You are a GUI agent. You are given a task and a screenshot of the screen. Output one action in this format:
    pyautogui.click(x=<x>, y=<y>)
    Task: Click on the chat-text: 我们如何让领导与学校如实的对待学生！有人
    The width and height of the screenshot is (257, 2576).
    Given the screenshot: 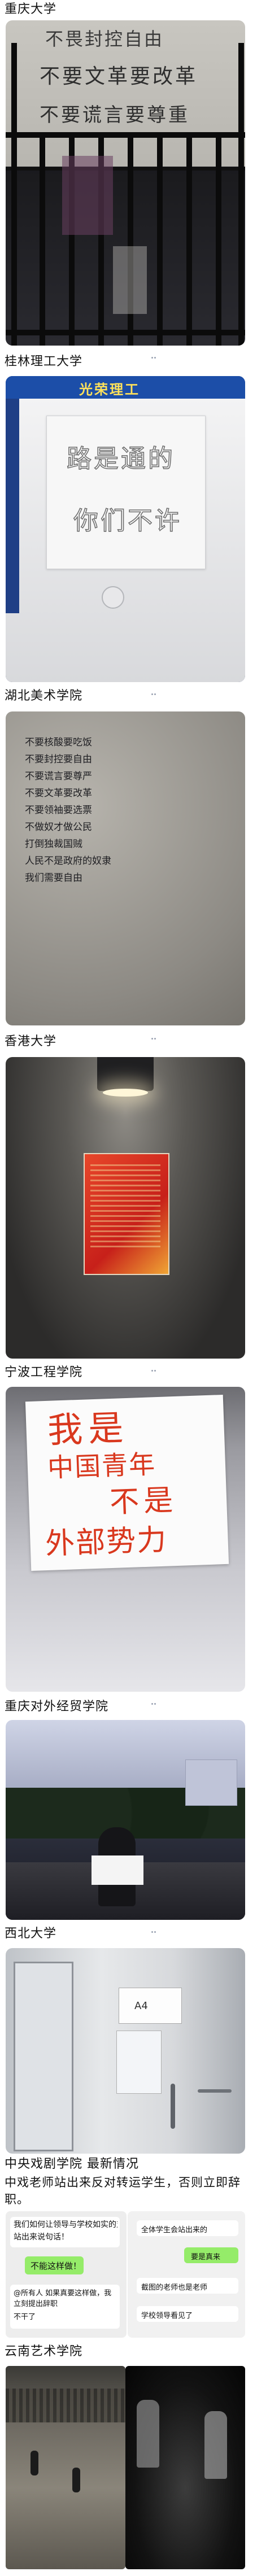 What is the action you would take?
    pyautogui.click(x=65, y=2224)
    